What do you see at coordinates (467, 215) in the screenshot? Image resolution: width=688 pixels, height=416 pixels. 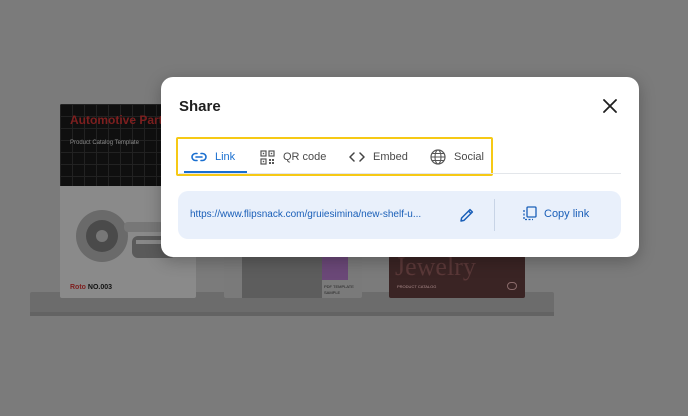 I see `edit-pencil-icon` at bounding box center [467, 215].